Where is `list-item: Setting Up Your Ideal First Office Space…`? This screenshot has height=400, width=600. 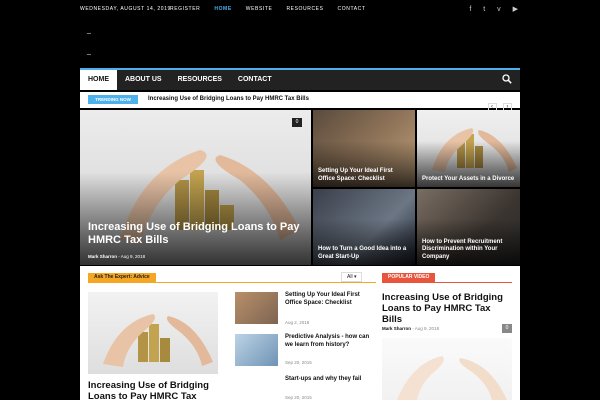
list-item: Setting Up Your Ideal First Office Space… is located at coordinates (305, 312).